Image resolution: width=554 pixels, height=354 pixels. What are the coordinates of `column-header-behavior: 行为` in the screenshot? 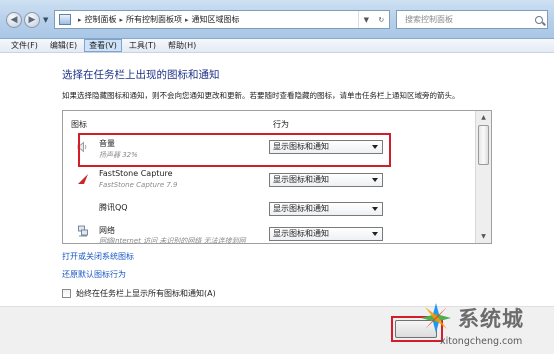 It's located at (281, 124).